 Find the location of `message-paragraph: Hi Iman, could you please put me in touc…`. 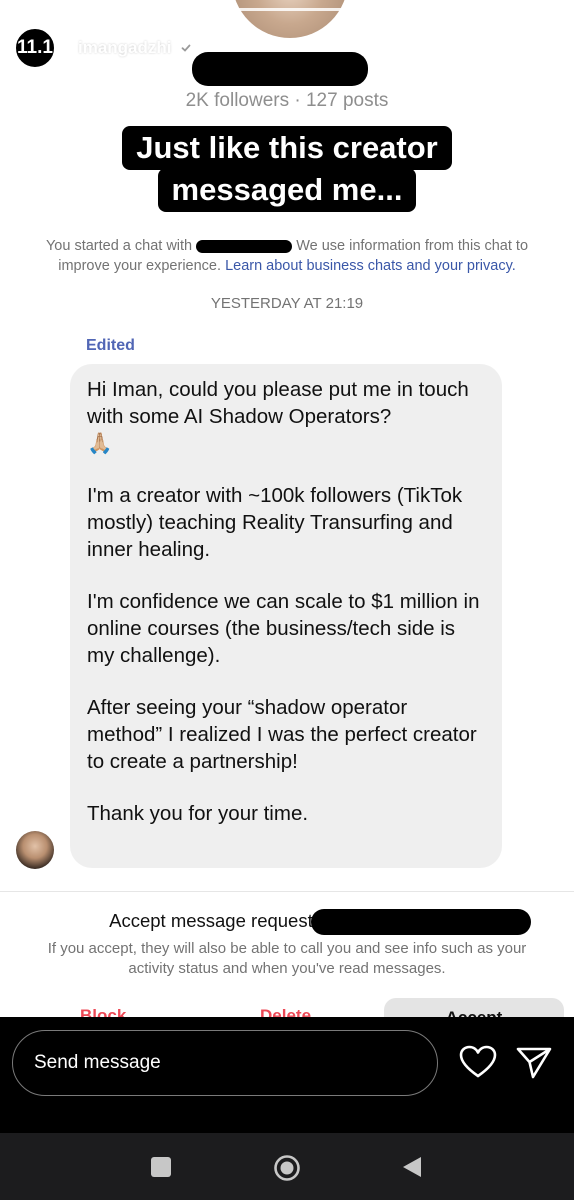

message-paragraph: Hi Iman, could you please put me in touc… is located at coordinates (286, 416).